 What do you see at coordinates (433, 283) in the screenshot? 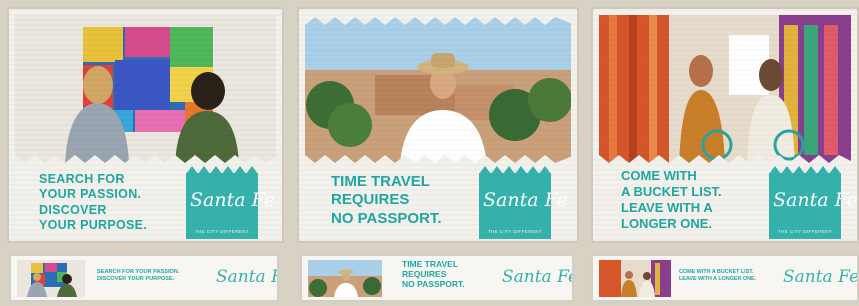
I see `banner-text-line: no passport.` at bounding box center [433, 283].